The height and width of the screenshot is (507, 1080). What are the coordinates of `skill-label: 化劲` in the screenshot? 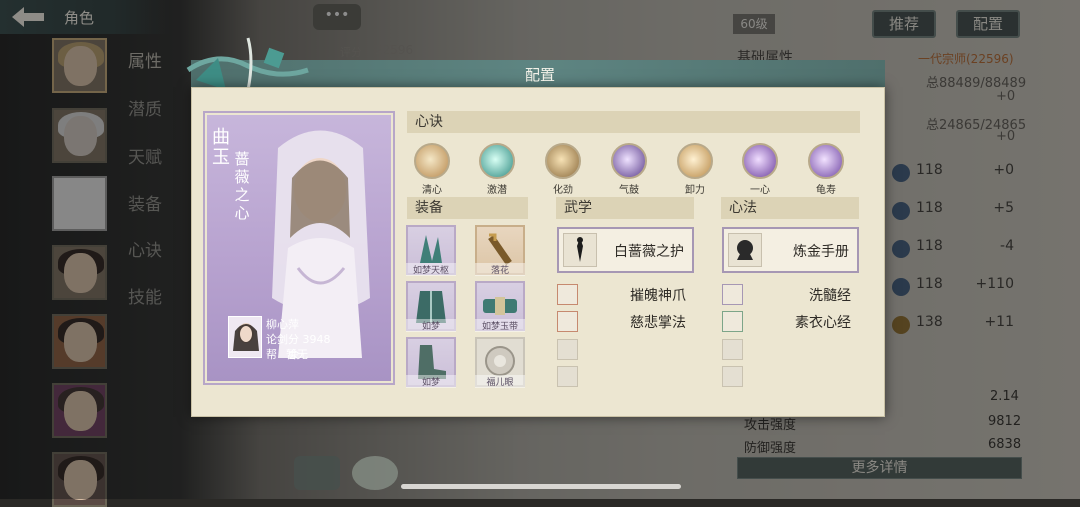 It's located at (563, 190).